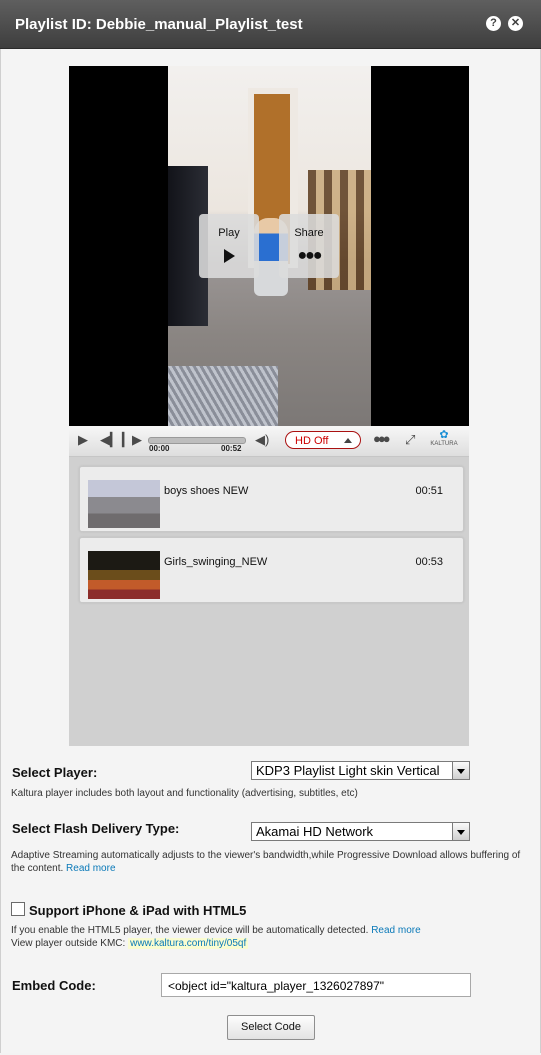  What do you see at coordinates (188, 943) in the screenshot?
I see `outside-kmc-link: www.kaltura.com/tiny/05qf` at bounding box center [188, 943].